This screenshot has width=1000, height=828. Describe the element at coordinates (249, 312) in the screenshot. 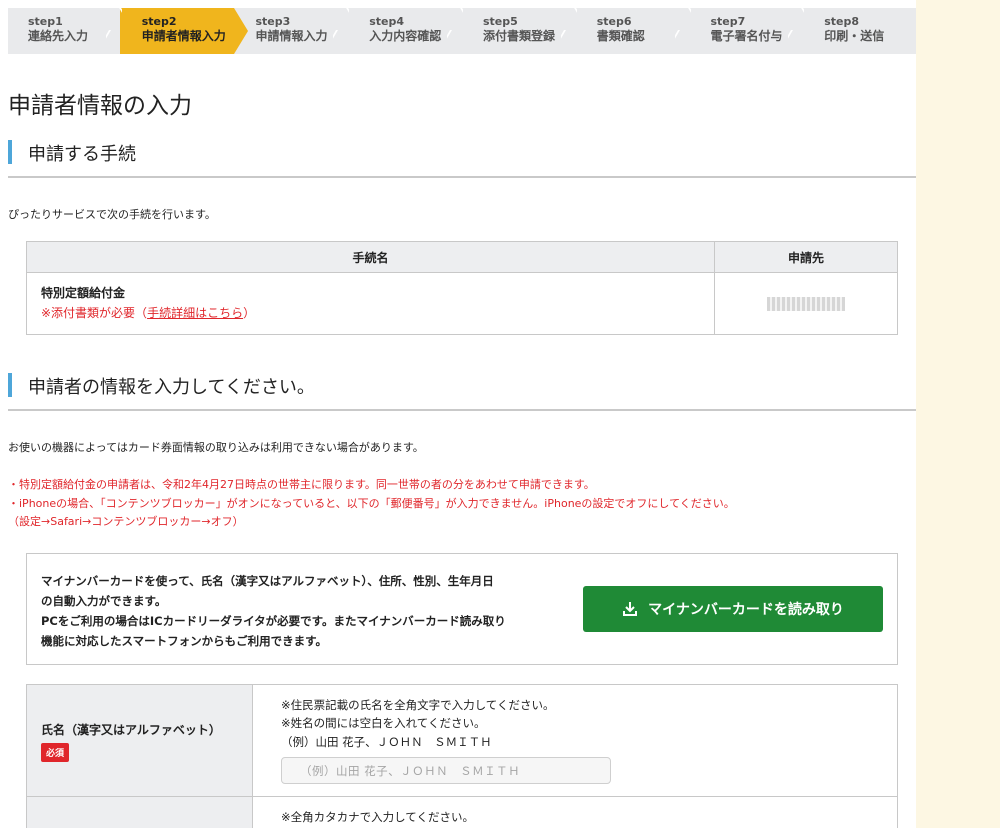

I see `attachment-note-close: ）` at that location.